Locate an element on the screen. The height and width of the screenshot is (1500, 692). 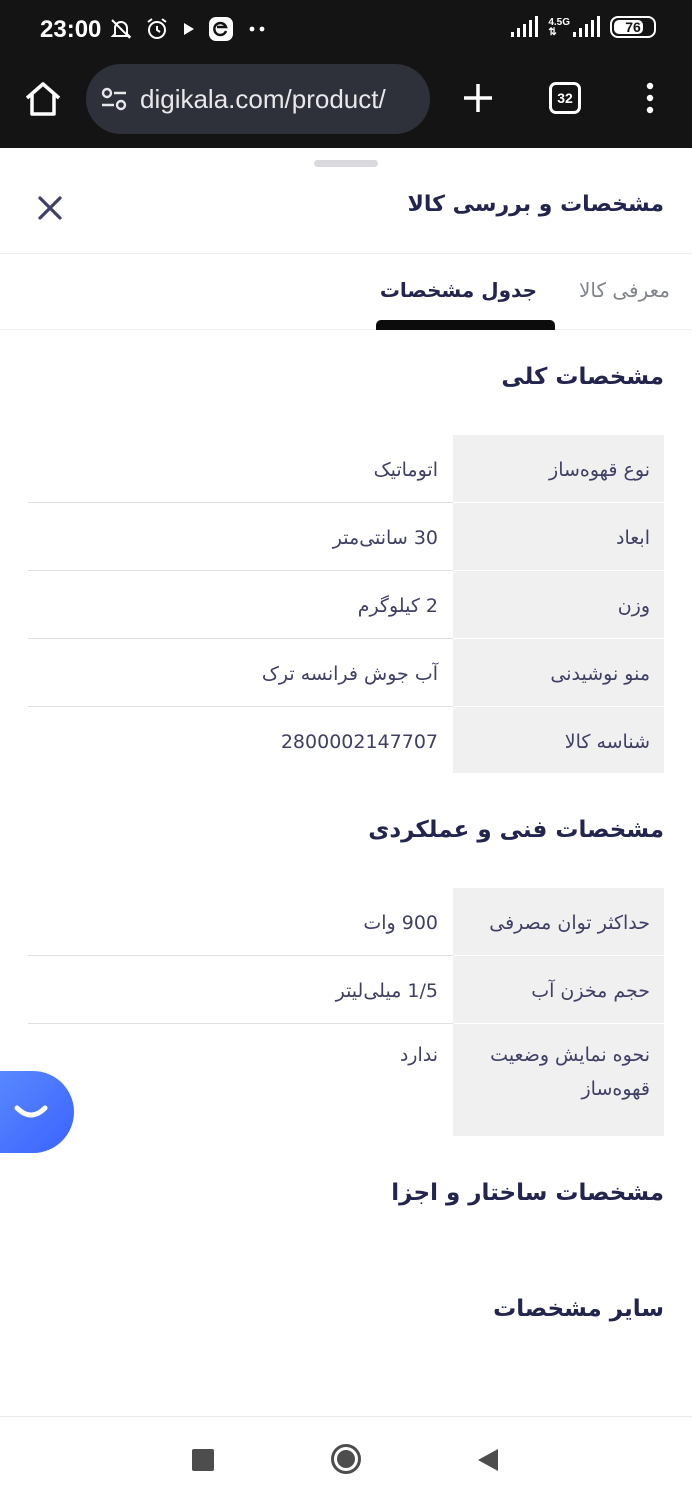
spec-key: نوع قهوه‌ساز is located at coordinates (558, 468).